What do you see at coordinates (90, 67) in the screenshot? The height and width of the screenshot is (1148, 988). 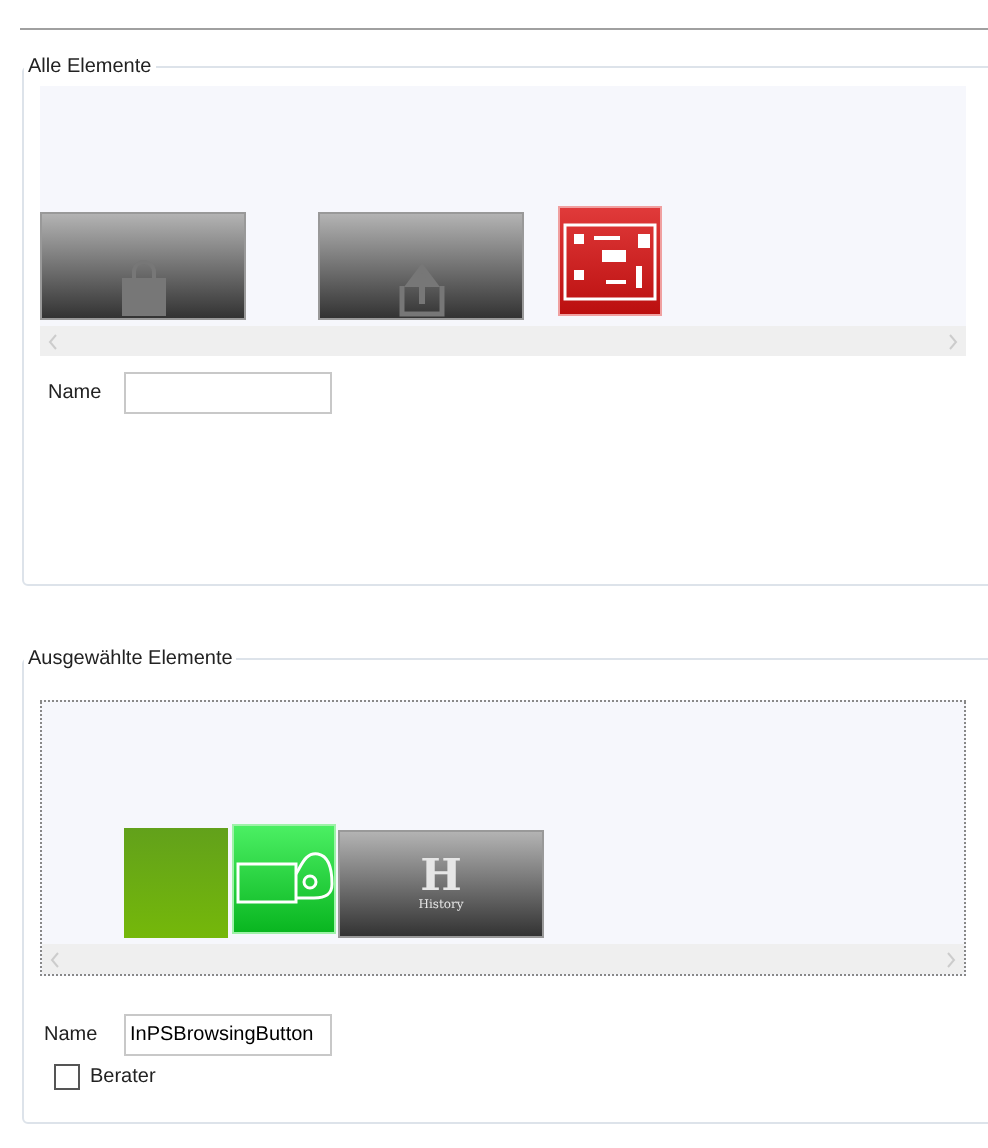 I see `group-title: Alle Elemente` at bounding box center [90, 67].